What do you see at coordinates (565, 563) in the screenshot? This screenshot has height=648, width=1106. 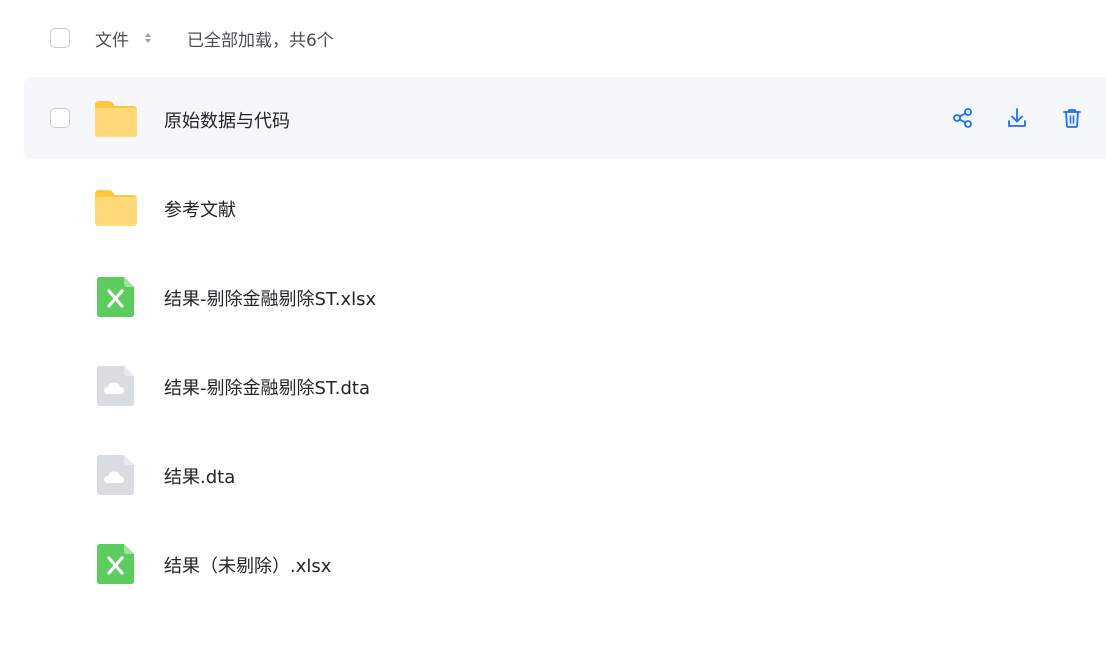 I see `file-row: 结果（未剔除）.xlsx` at bounding box center [565, 563].